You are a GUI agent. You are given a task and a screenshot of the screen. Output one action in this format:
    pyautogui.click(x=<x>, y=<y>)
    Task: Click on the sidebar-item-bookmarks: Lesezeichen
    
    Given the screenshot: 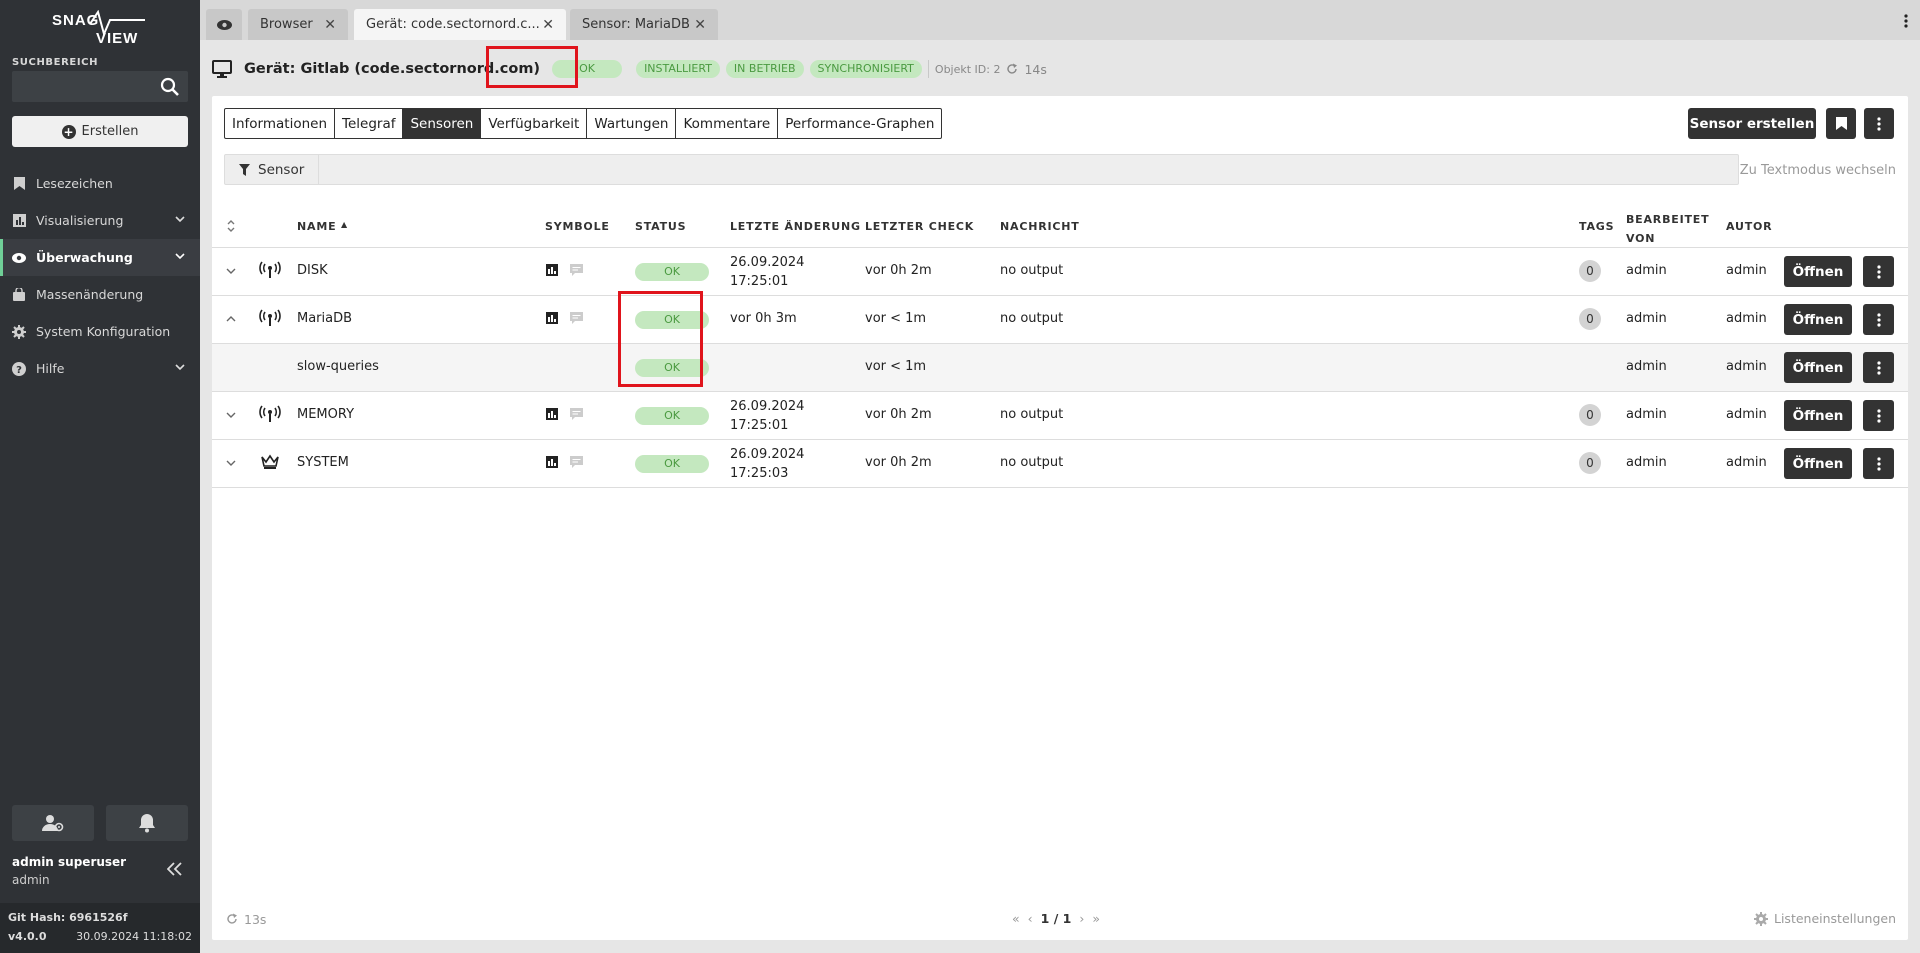 What is the action you would take?
    pyautogui.click(x=100, y=183)
    